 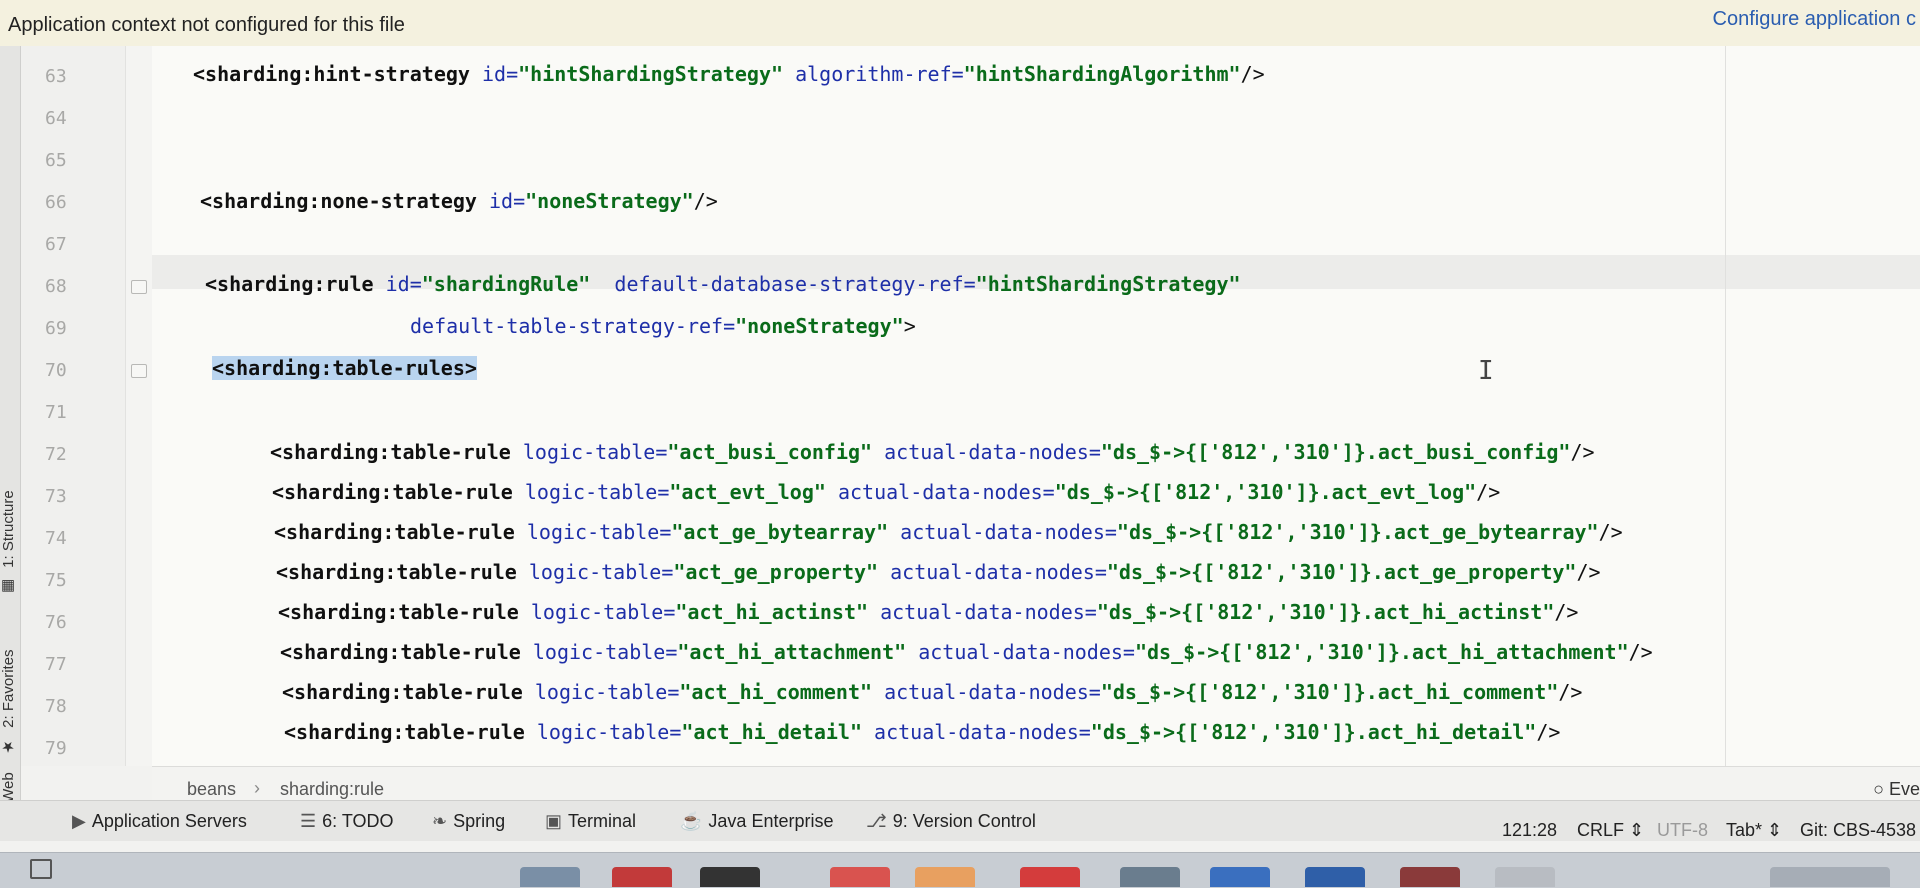 I want to click on configure-application-link: Configure application c, so click(x=1814, y=19).